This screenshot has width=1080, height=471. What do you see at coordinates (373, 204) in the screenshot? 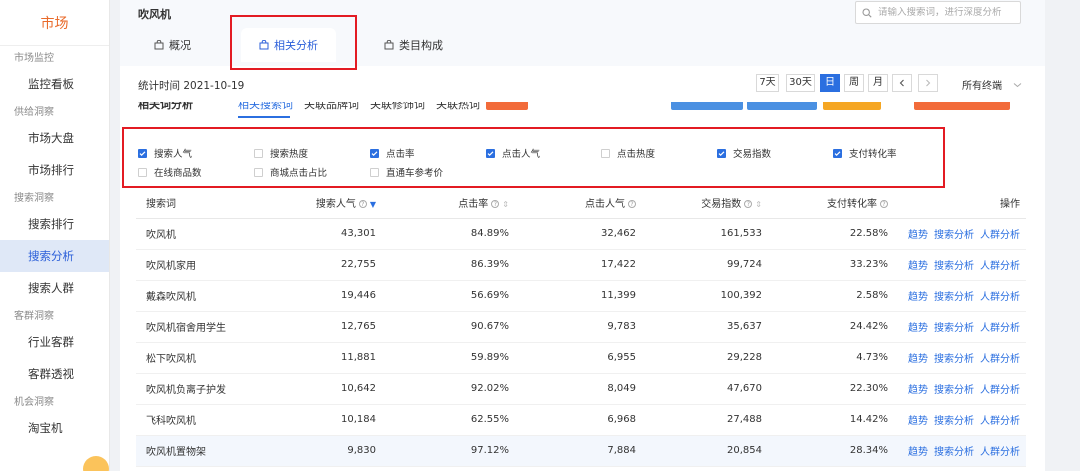
I see `sort-desc-icon: ▼` at bounding box center [373, 204].